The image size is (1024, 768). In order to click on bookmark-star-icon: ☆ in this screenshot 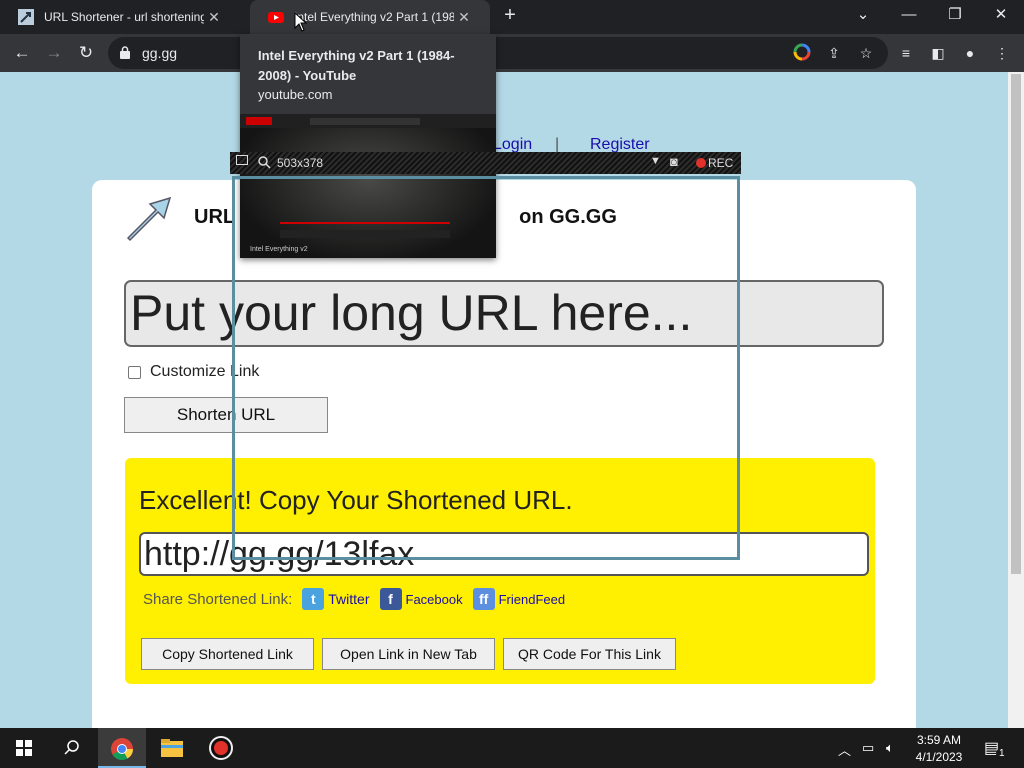, I will do `click(866, 53)`.